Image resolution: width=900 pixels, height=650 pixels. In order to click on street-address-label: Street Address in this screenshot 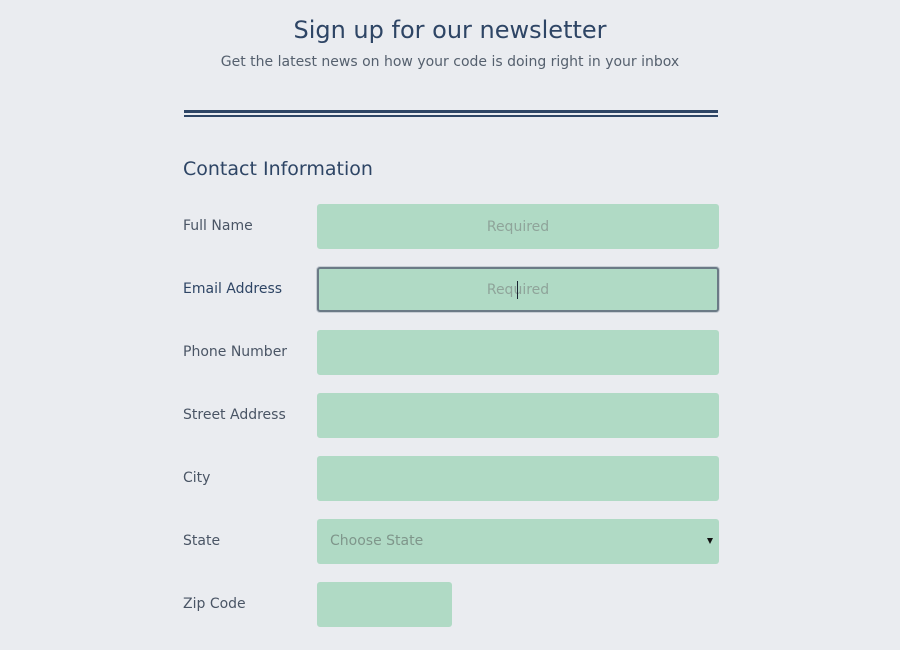, I will do `click(234, 415)`.